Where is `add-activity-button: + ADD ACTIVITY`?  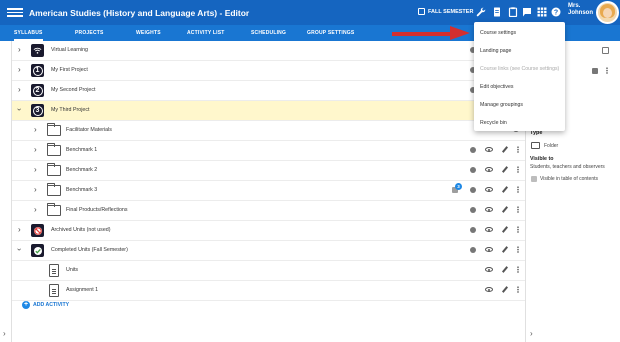
add-activity-button: + ADD ACTIVITY is located at coordinates (45, 305).